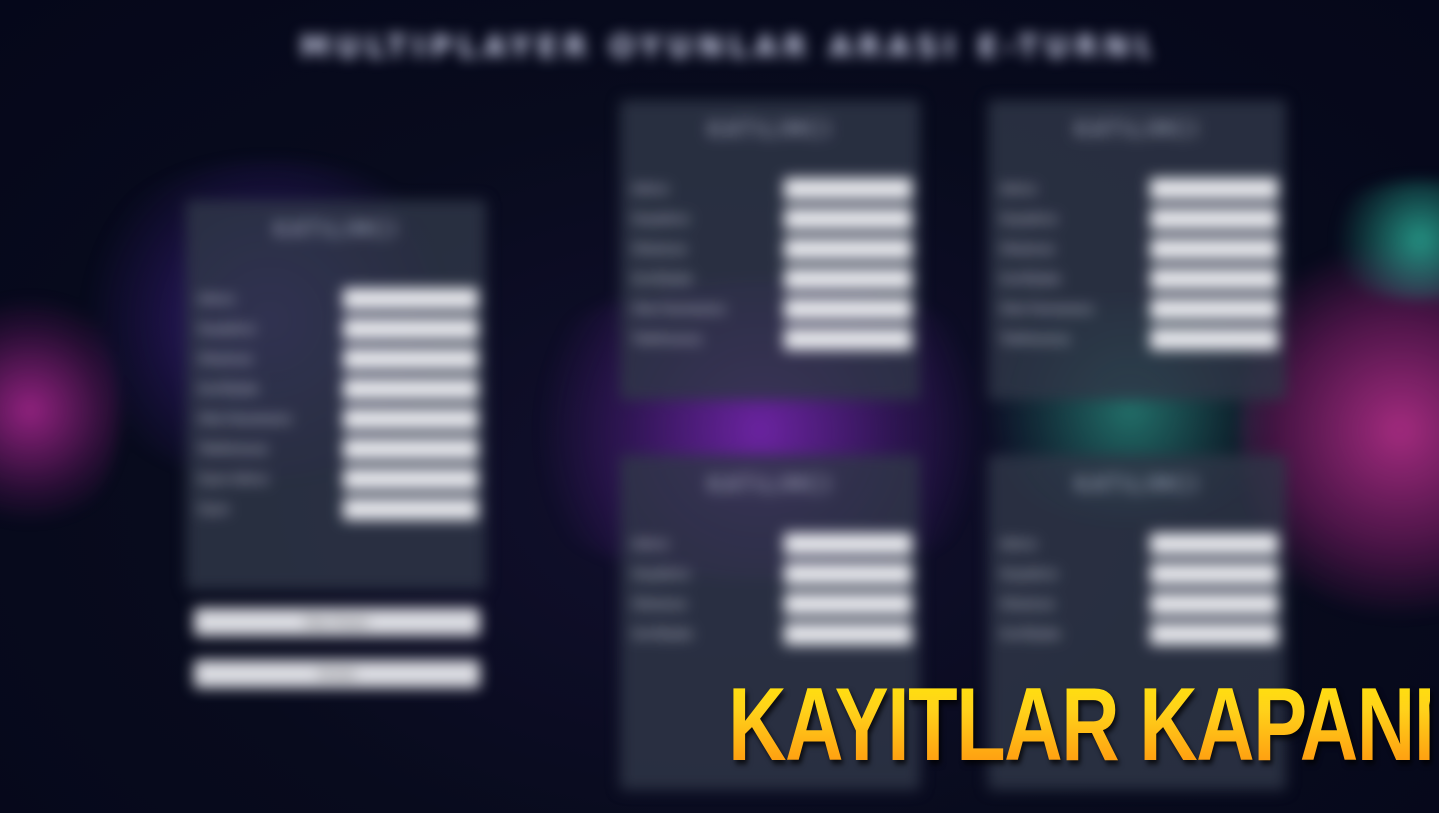  What do you see at coordinates (410, 479) in the screenshot?
I see `game-name-field` at bounding box center [410, 479].